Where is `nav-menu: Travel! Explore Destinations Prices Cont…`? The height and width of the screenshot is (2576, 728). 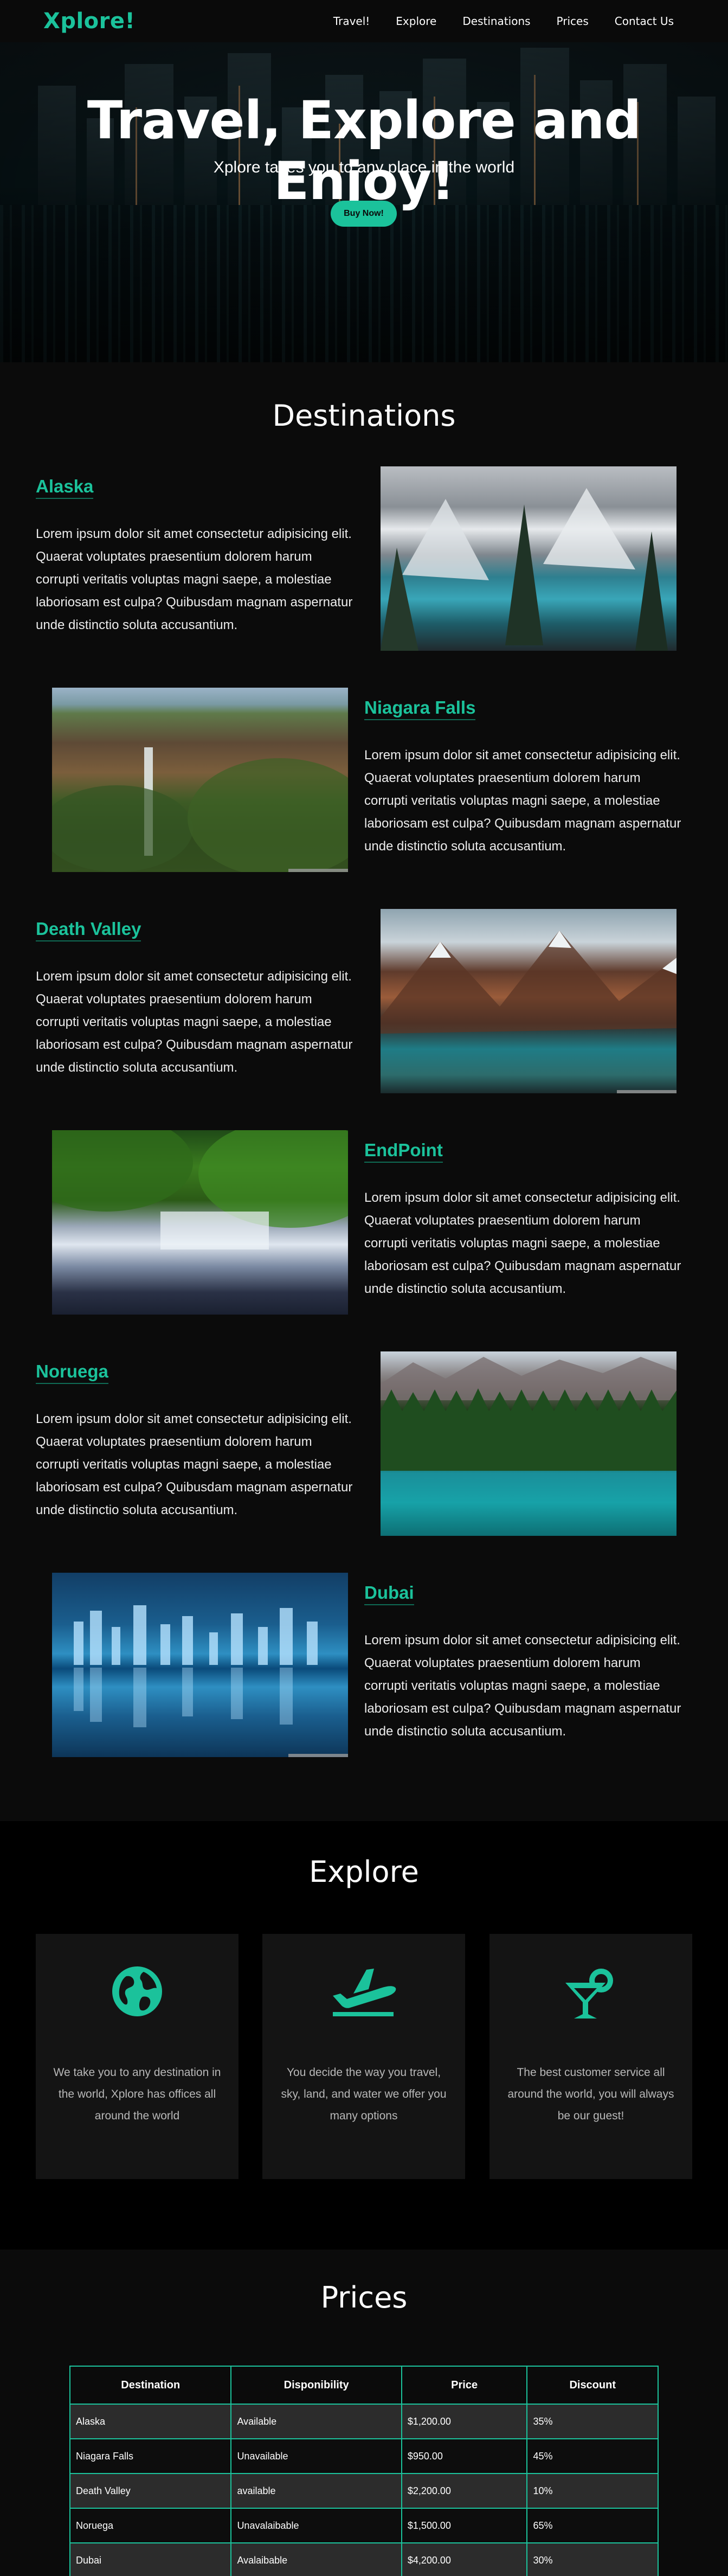
nav-menu: Travel! Explore Destinations Prices Cont… is located at coordinates (503, 22).